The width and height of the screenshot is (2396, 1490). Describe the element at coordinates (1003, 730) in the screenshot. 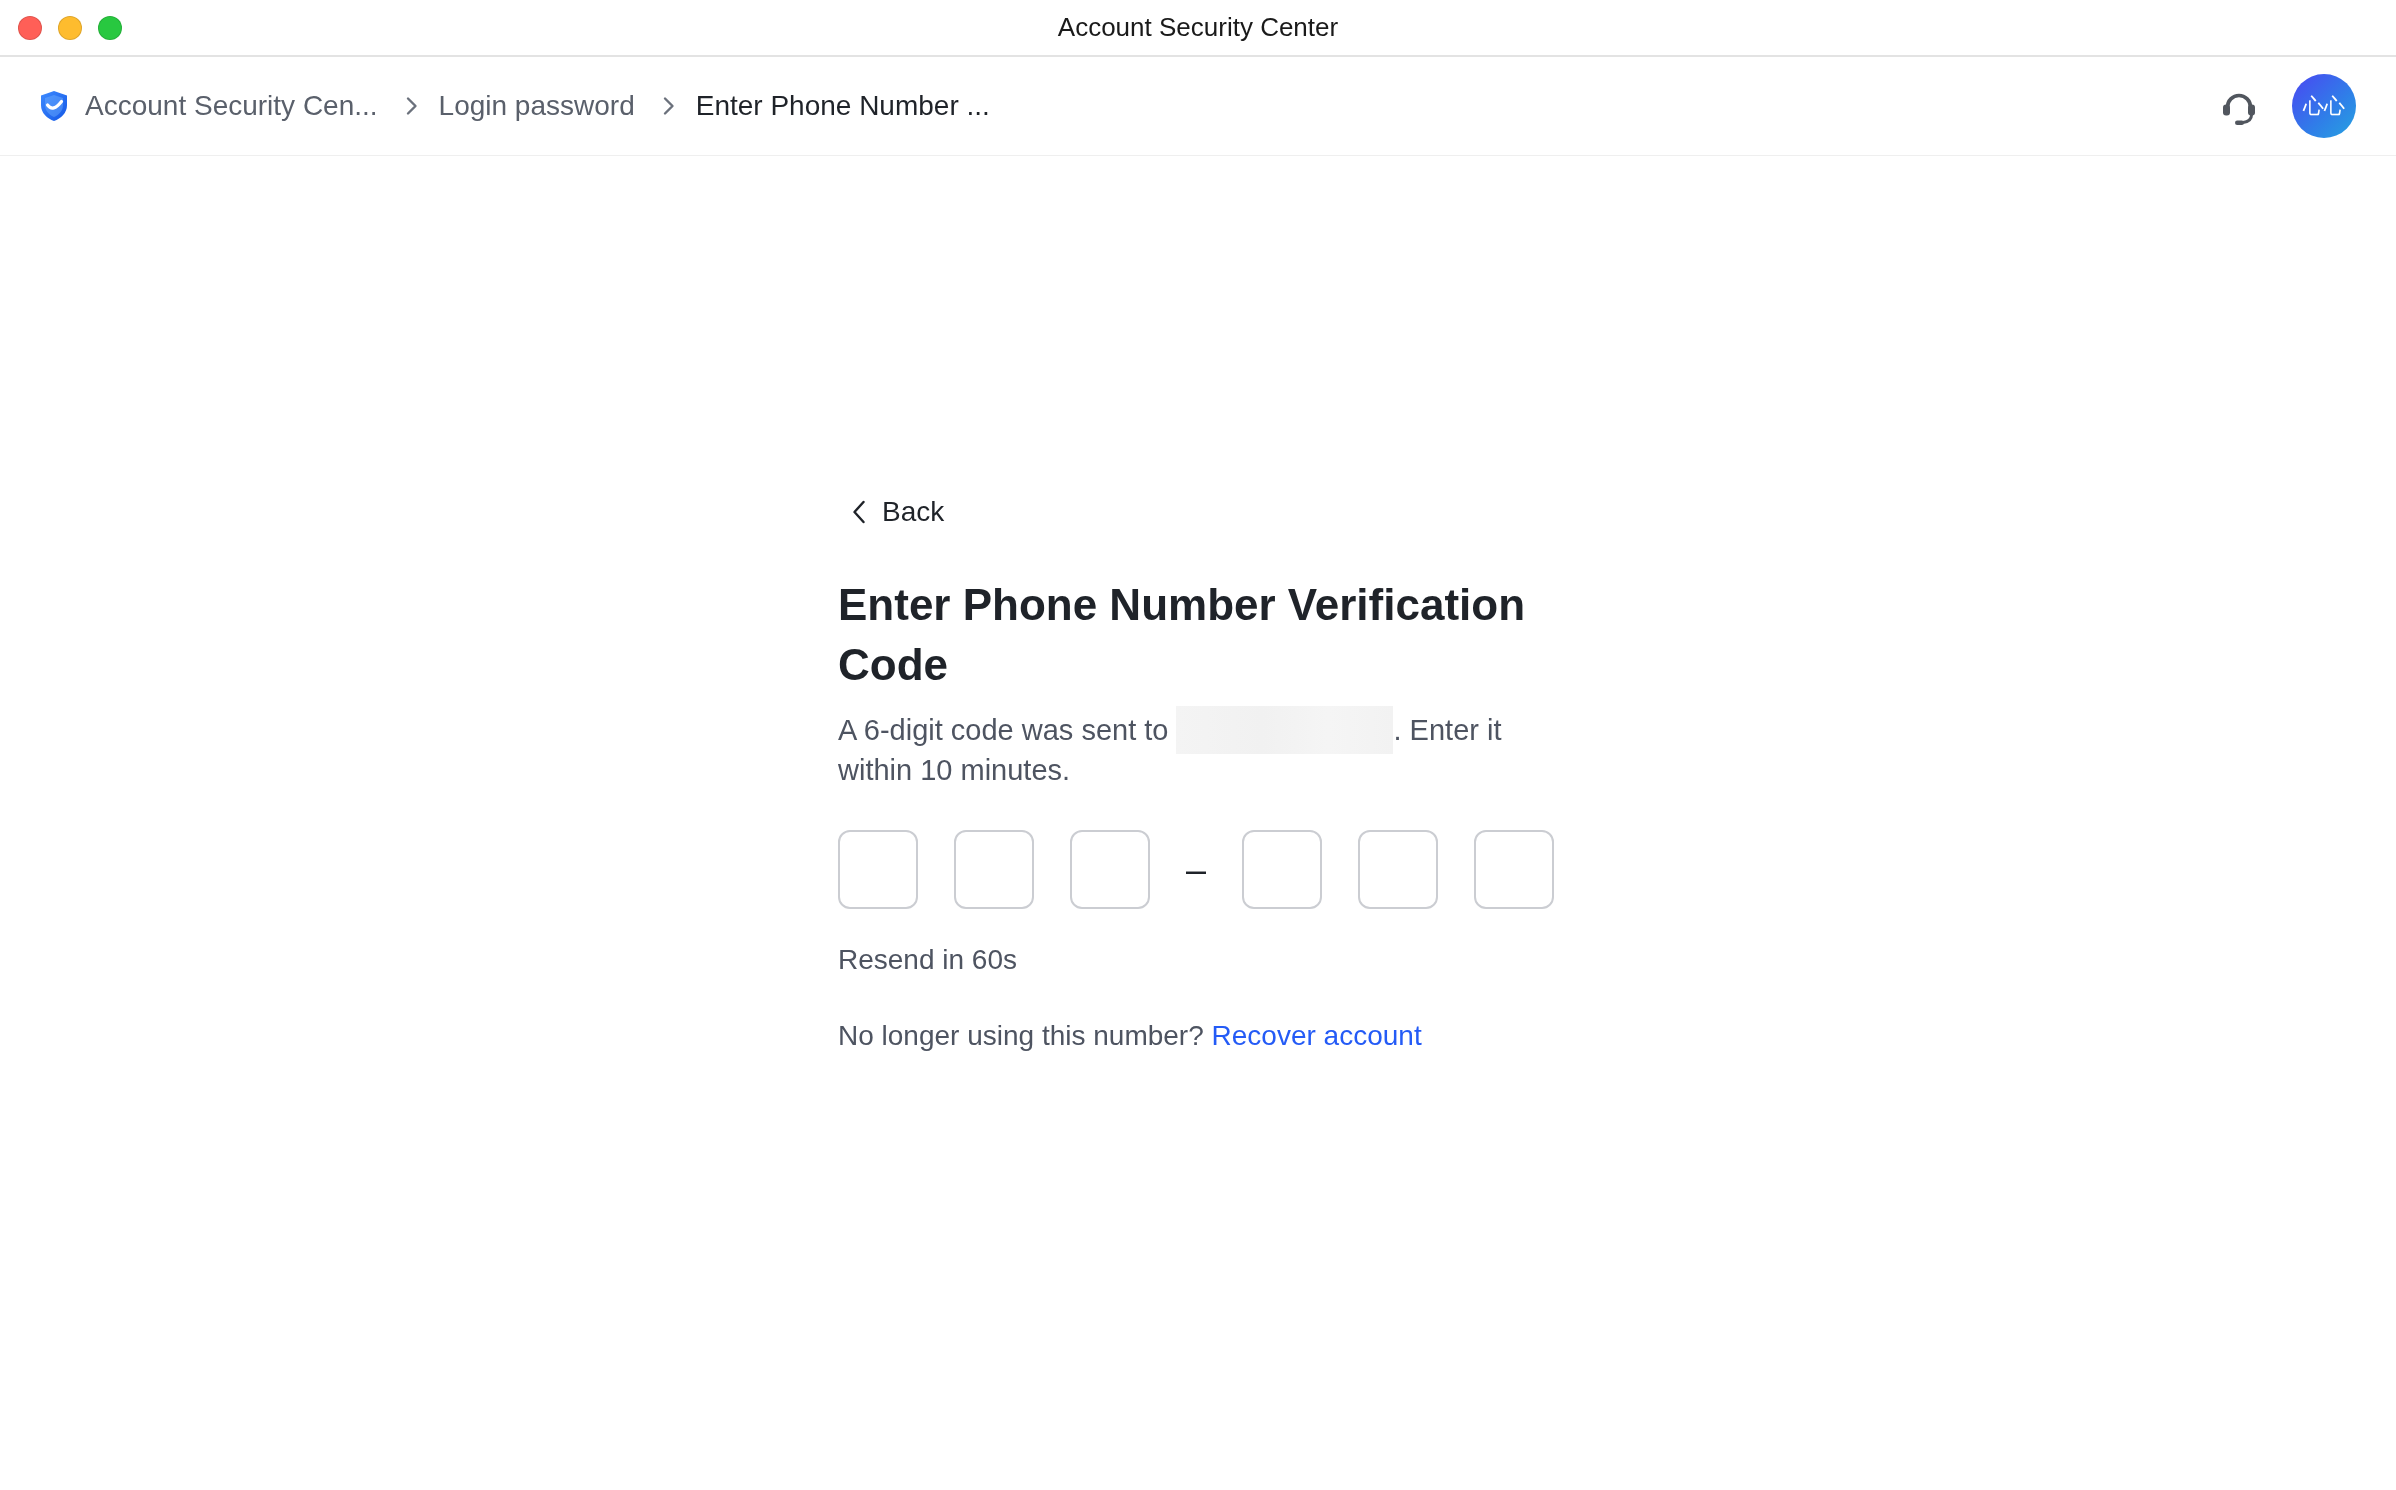

I see `description-text: A 6-digit code was sent to` at that location.